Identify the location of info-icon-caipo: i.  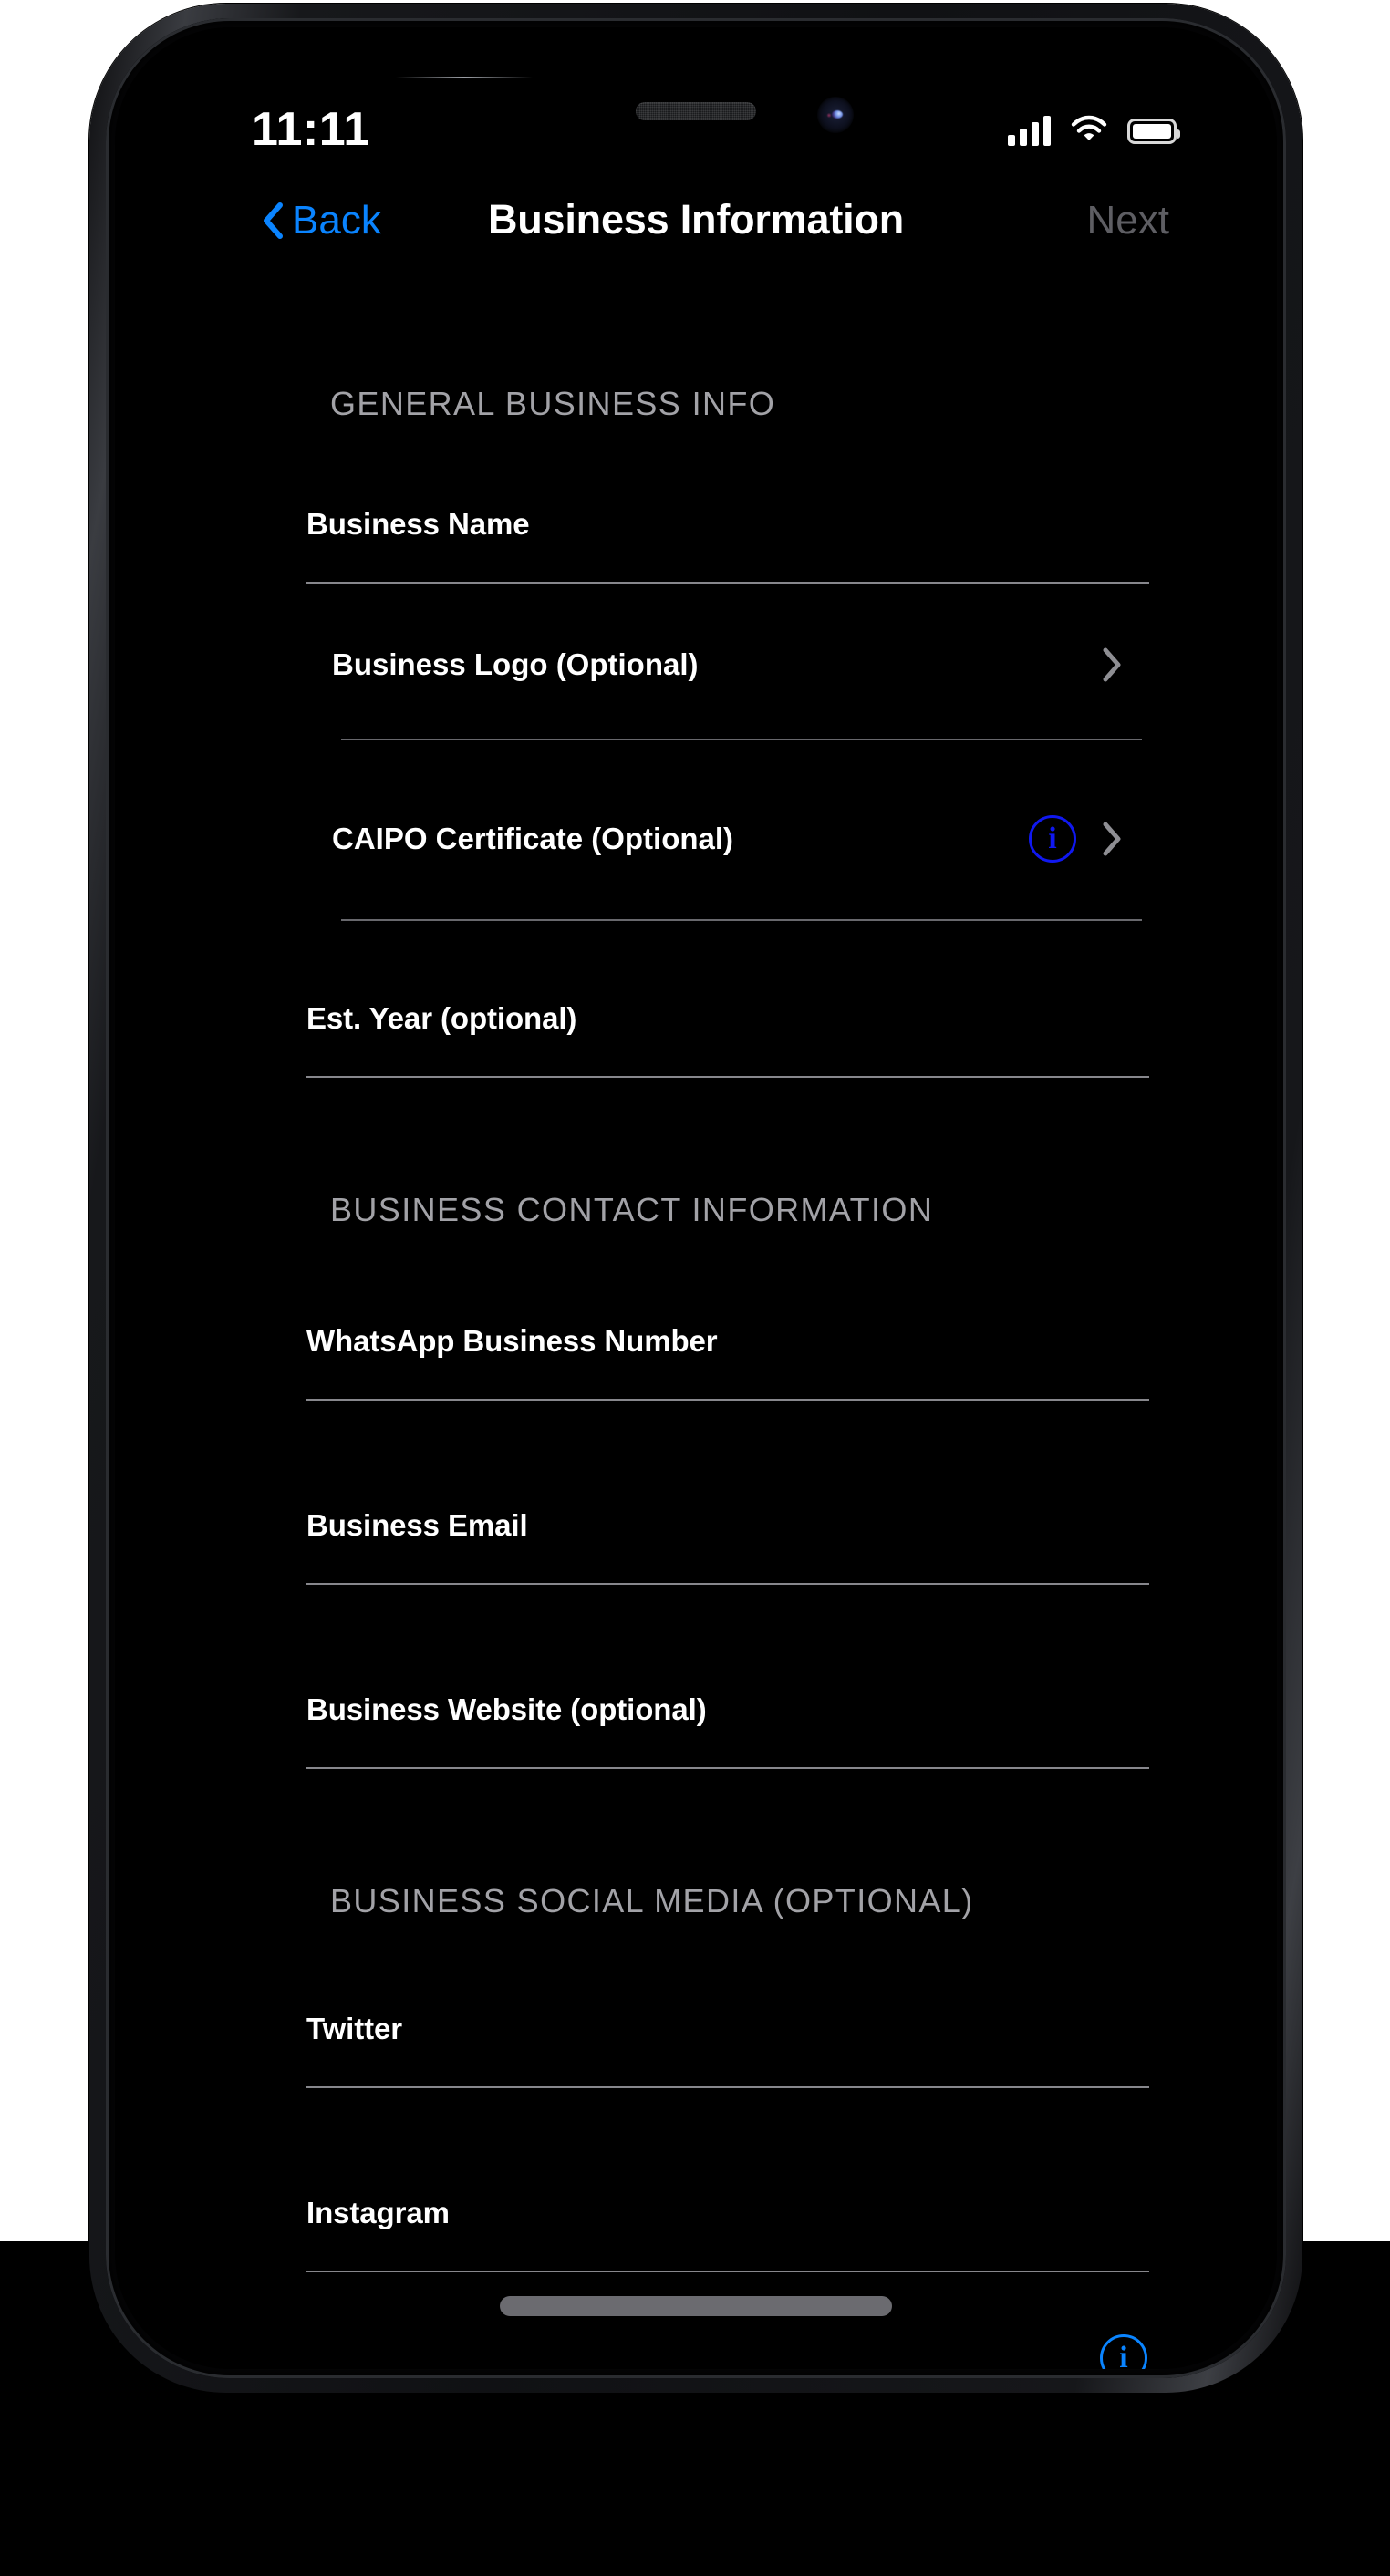
(1052, 839).